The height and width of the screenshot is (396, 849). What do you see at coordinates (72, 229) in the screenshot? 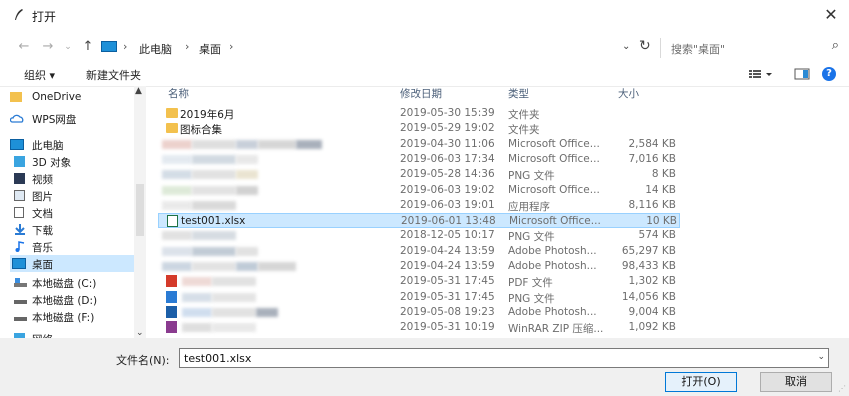
I see `sidebar-item-downloads: 下载` at bounding box center [72, 229].